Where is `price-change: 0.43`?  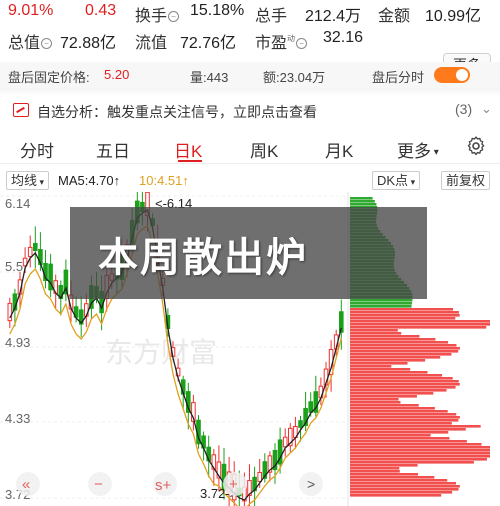
price-change: 0.43 is located at coordinates (101, 10).